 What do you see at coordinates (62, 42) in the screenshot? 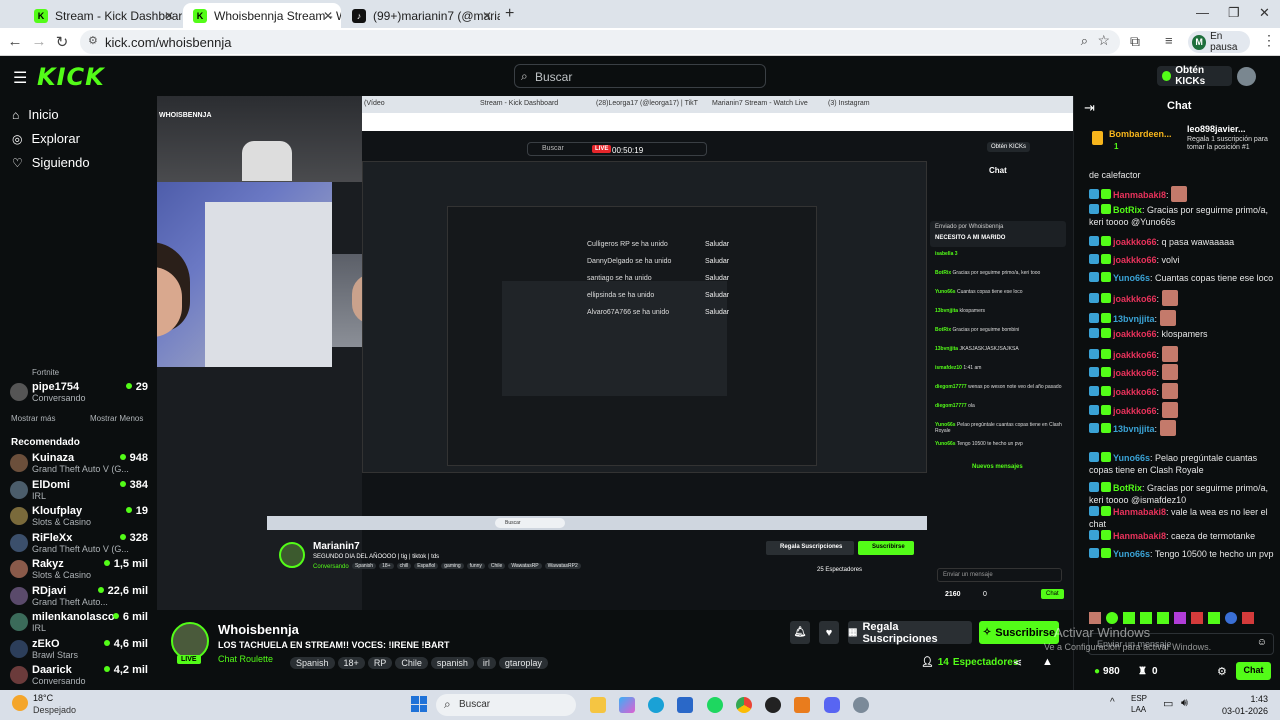
I see `reload-icon: ↻` at bounding box center [62, 42].